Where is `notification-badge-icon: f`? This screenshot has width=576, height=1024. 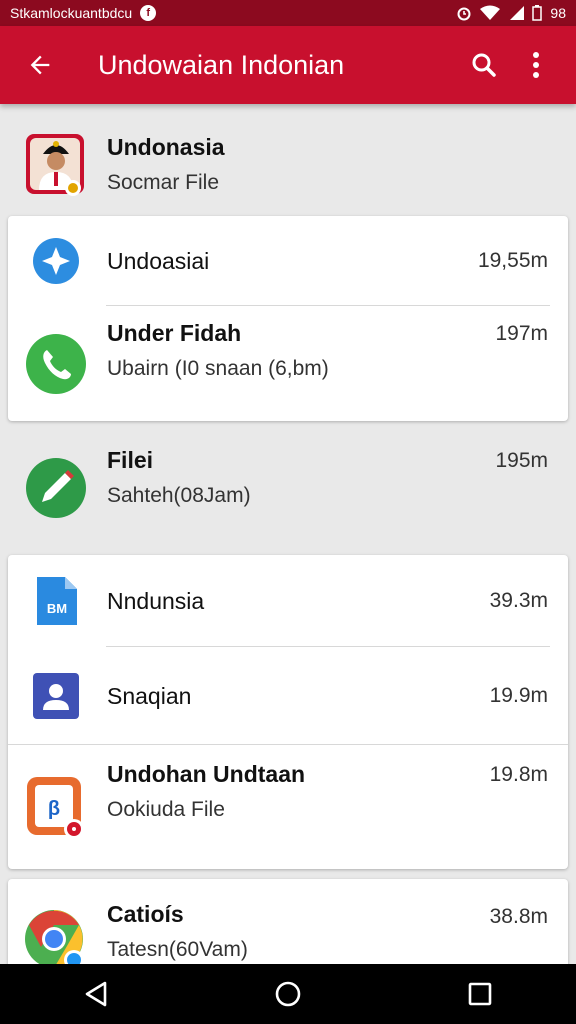 notification-badge-icon: f is located at coordinates (148, 13).